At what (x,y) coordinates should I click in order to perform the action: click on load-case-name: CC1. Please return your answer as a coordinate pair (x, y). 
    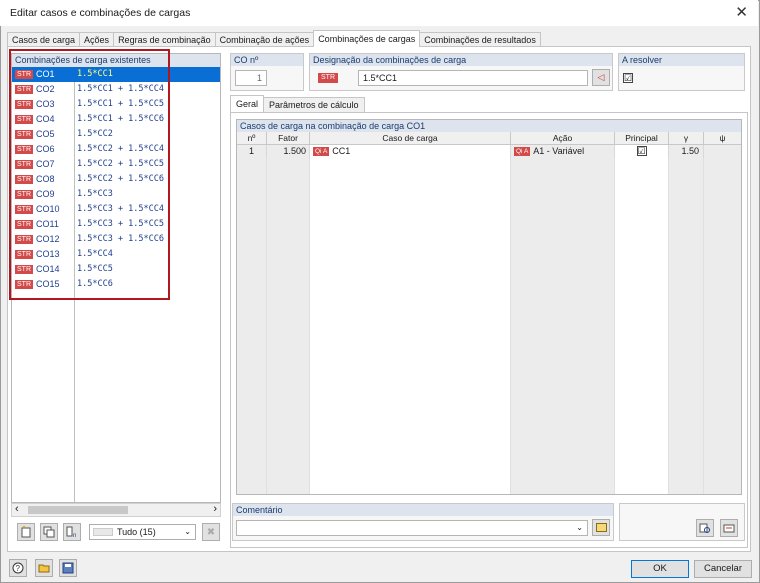
    Looking at the image, I should click on (341, 151).